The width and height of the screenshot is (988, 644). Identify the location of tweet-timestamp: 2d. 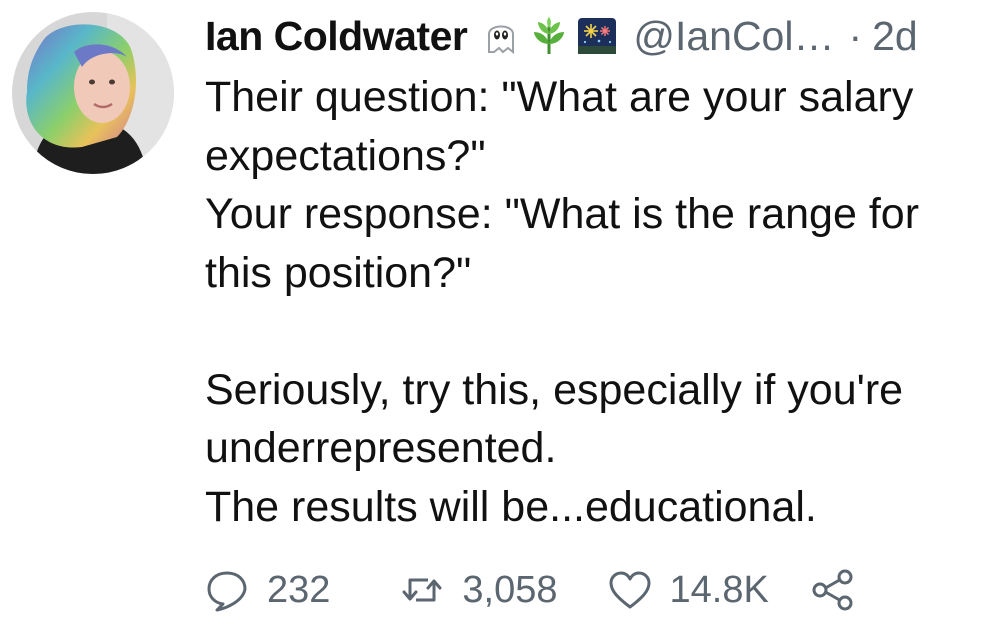
(895, 36).